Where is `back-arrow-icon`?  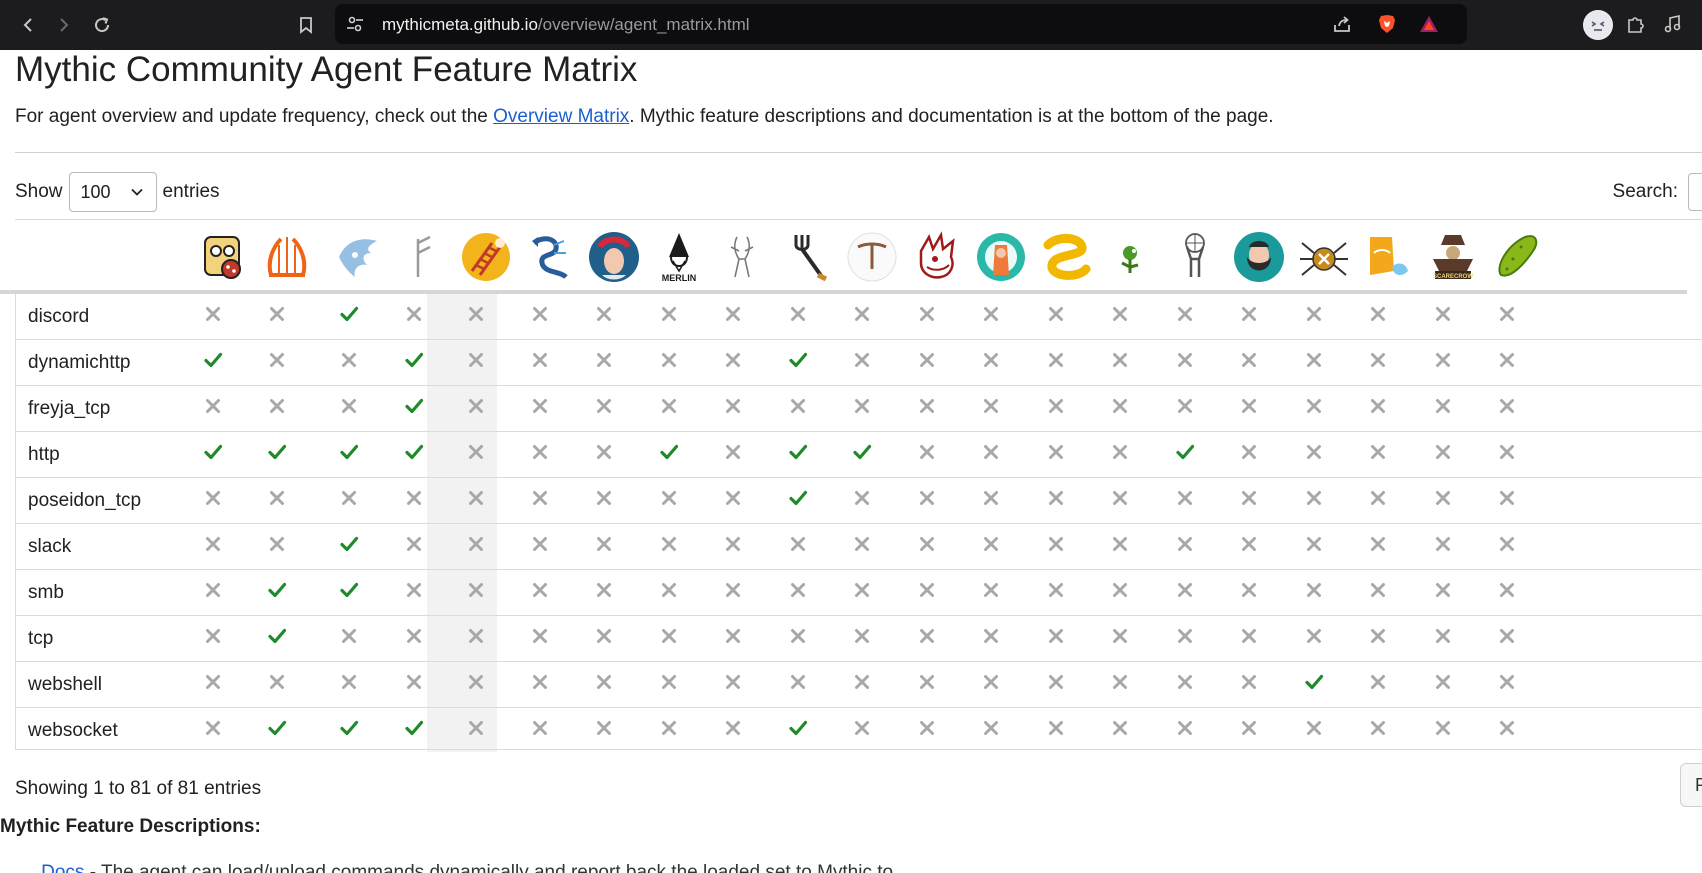
back-arrow-icon is located at coordinates (27, 25).